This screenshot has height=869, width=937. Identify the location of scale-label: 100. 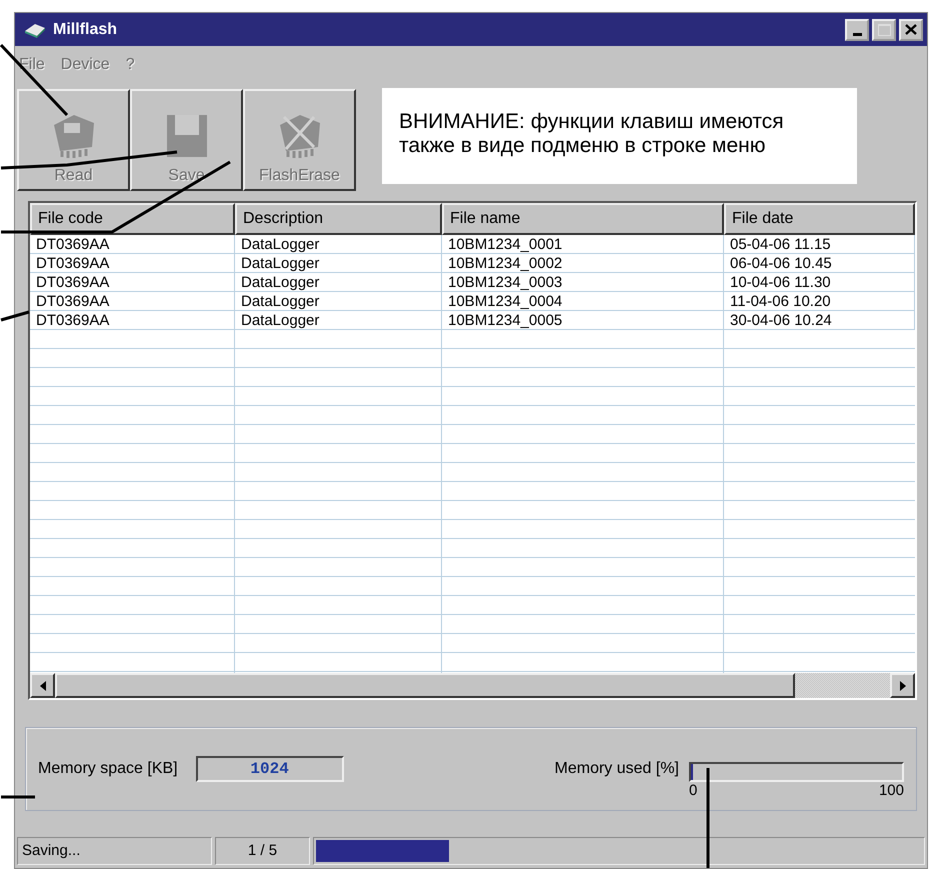
(891, 790).